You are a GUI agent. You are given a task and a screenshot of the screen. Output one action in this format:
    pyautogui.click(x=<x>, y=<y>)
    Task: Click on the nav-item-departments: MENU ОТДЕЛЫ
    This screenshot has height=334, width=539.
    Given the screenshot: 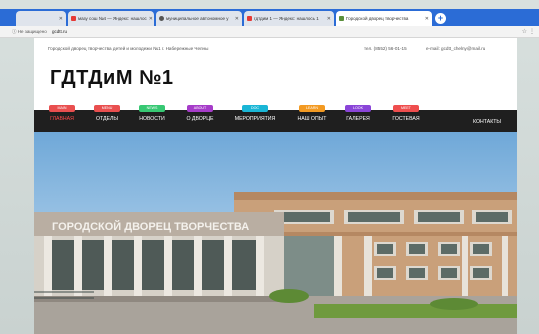 What is the action you would take?
    pyautogui.click(x=107, y=118)
    